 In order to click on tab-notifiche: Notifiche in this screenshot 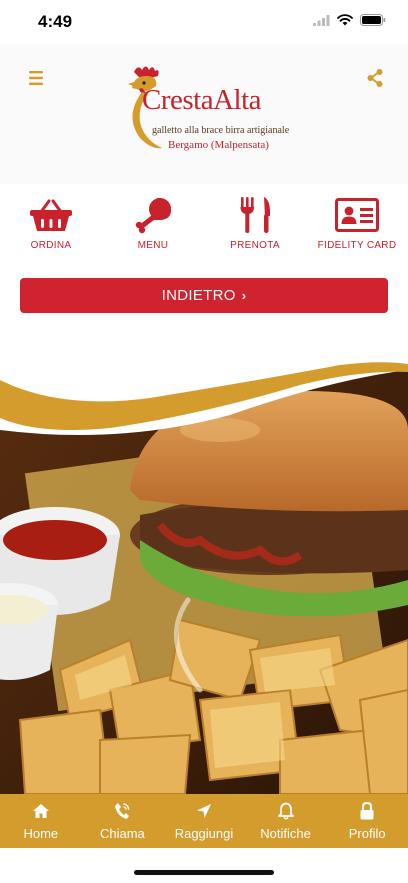, I will do `click(286, 821)`.